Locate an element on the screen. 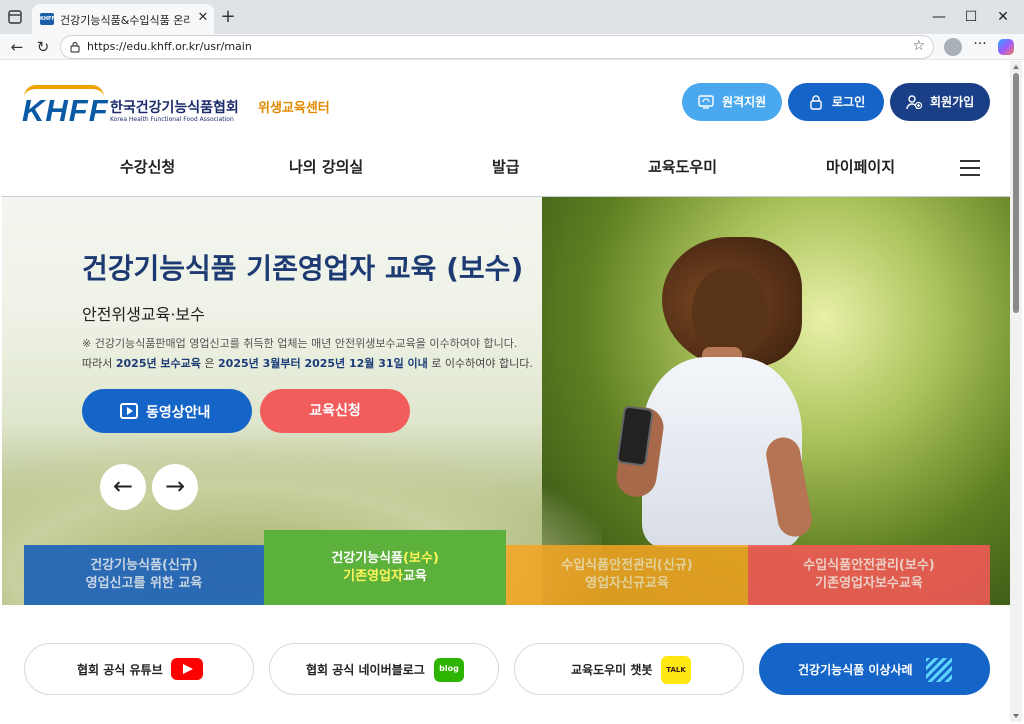 Image resolution: width=1024 pixels, height=724 pixels. more-icon: ··· is located at coordinates (980, 44).